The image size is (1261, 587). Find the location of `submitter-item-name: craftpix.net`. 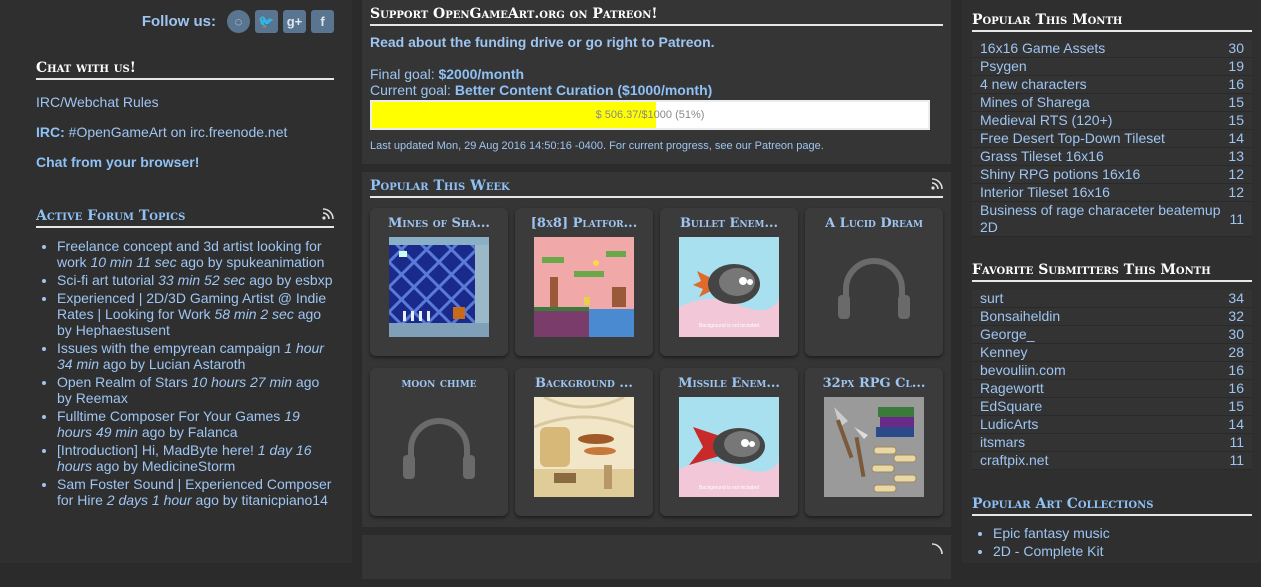

submitter-item-name: craftpix.net is located at coordinates (1014, 460).